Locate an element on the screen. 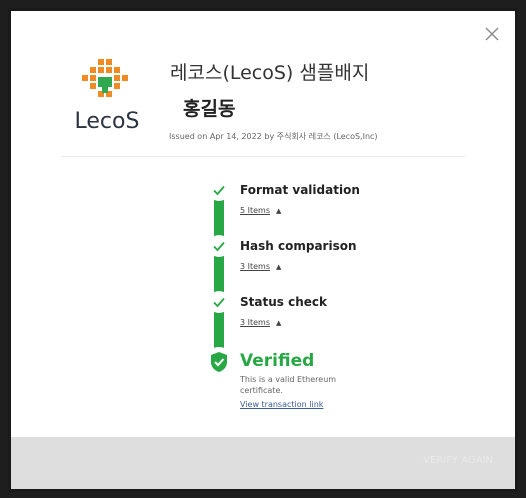 The image size is (526, 498). verified-description: This is a valid Ethereum certificate. is located at coordinates (288, 385).